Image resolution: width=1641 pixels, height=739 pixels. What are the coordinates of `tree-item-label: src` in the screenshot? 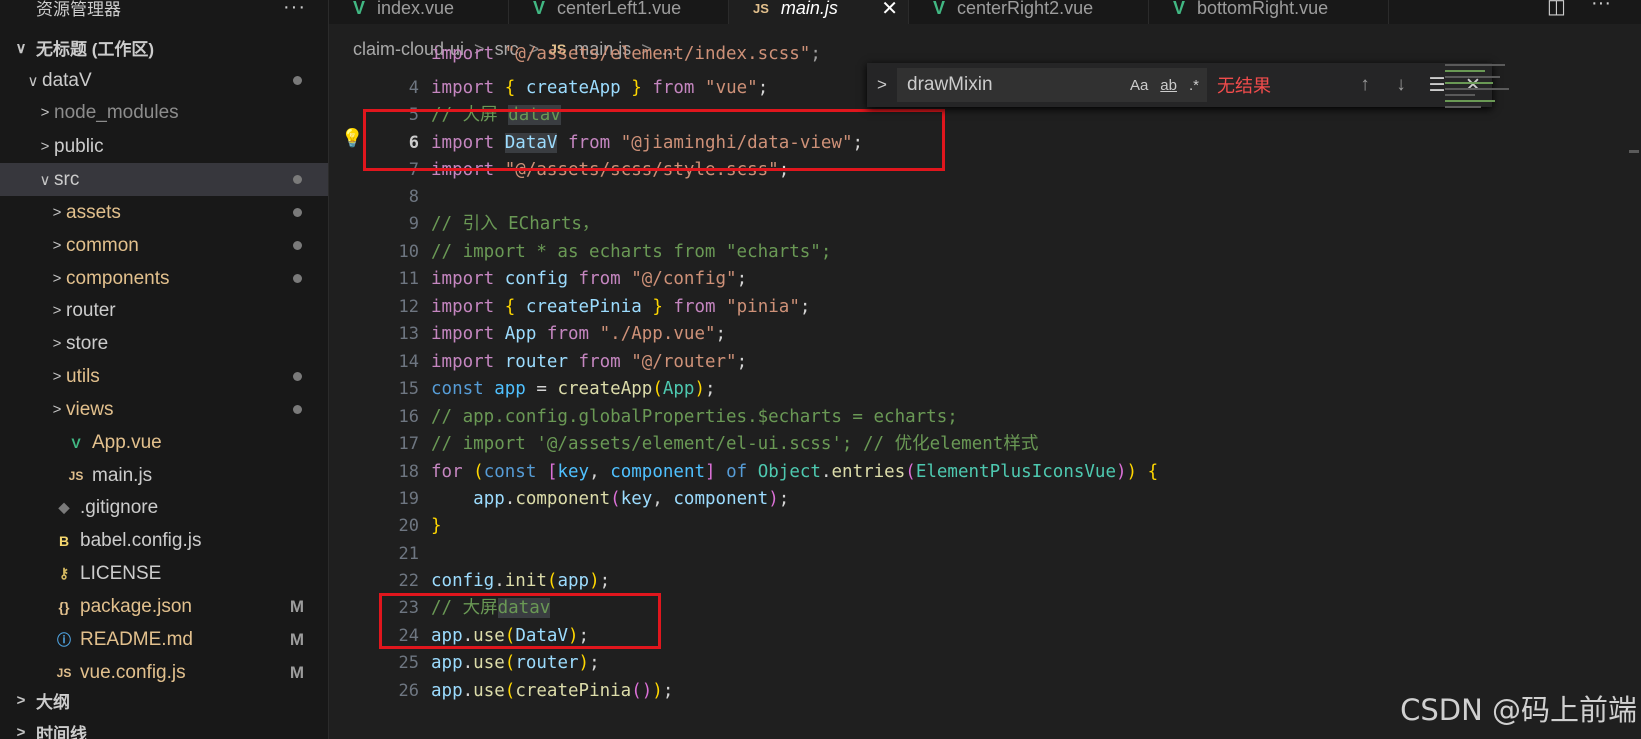 It's located at (67, 179).